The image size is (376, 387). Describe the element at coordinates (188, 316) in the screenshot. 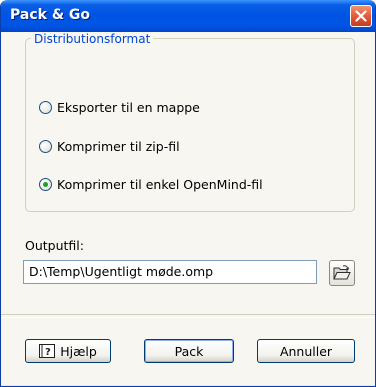

I see `footer-separator` at that location.